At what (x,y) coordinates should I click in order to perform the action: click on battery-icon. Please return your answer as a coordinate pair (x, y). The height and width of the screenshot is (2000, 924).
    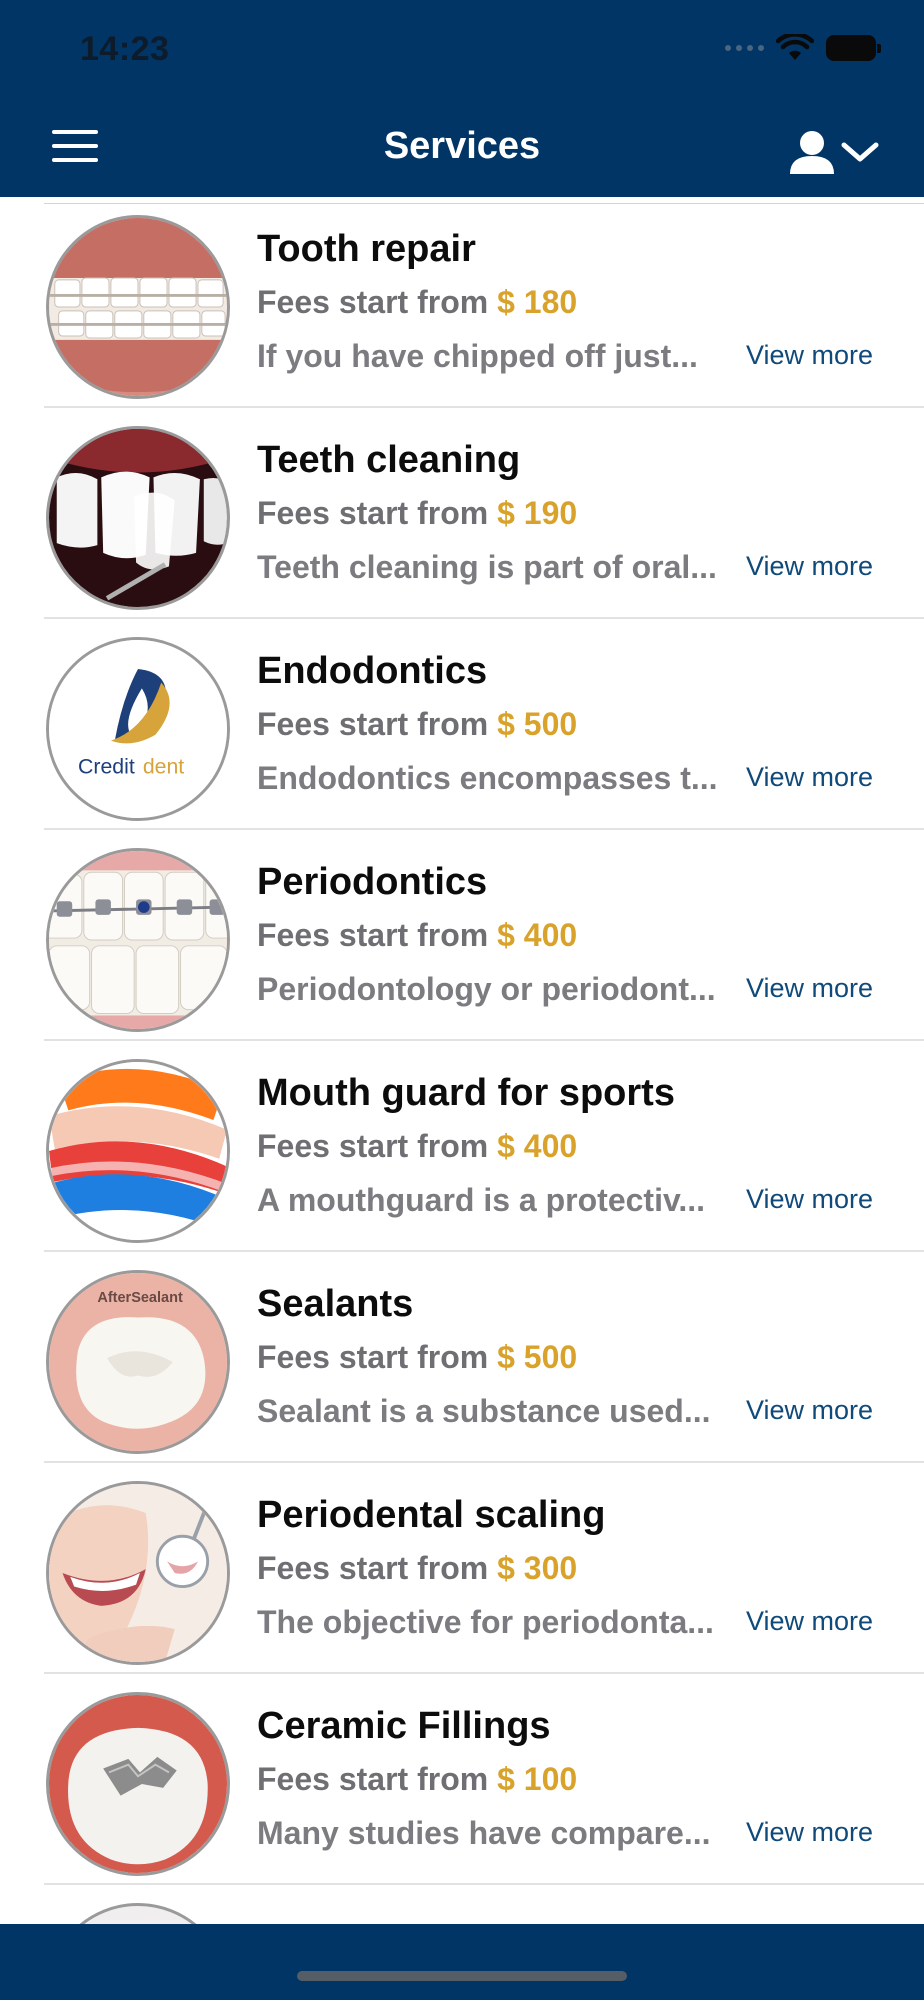
    Looking at the image, I should click on (853, 48).